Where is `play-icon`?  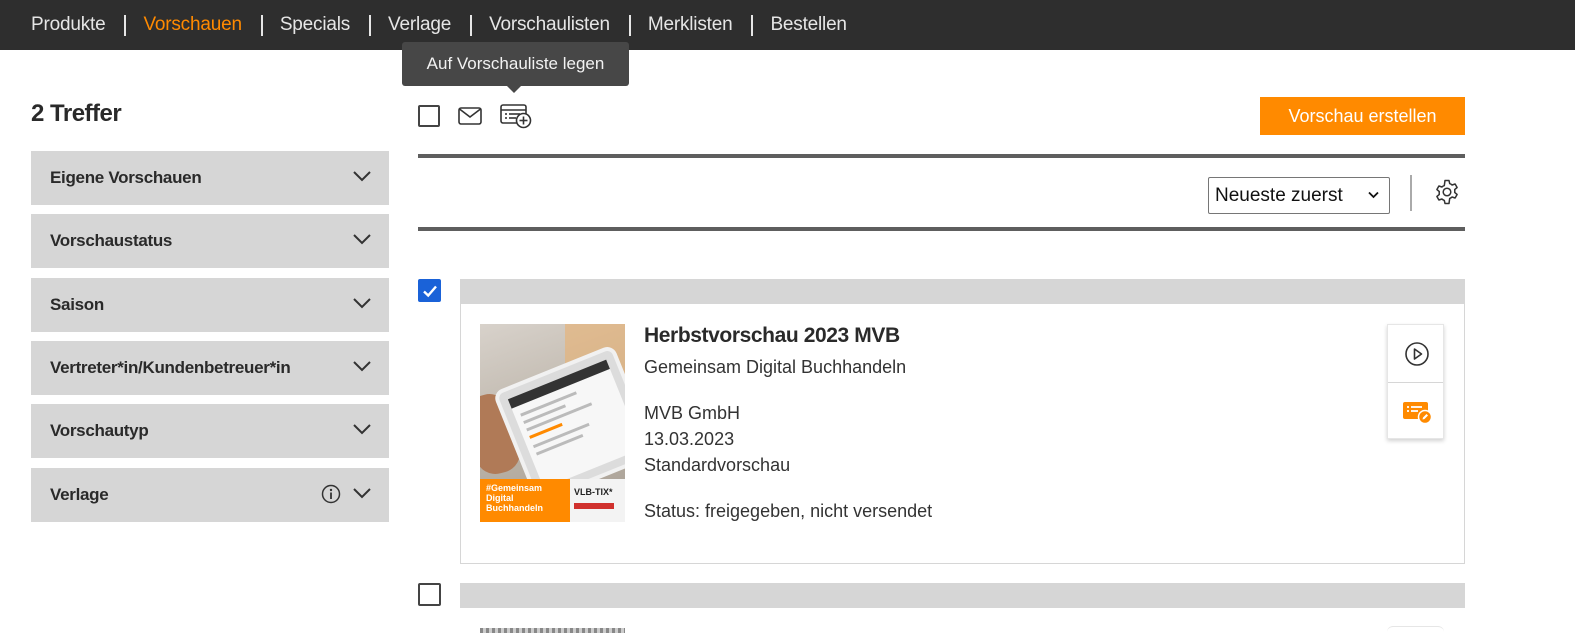
play-icon is located at coordinates (1417, 354).